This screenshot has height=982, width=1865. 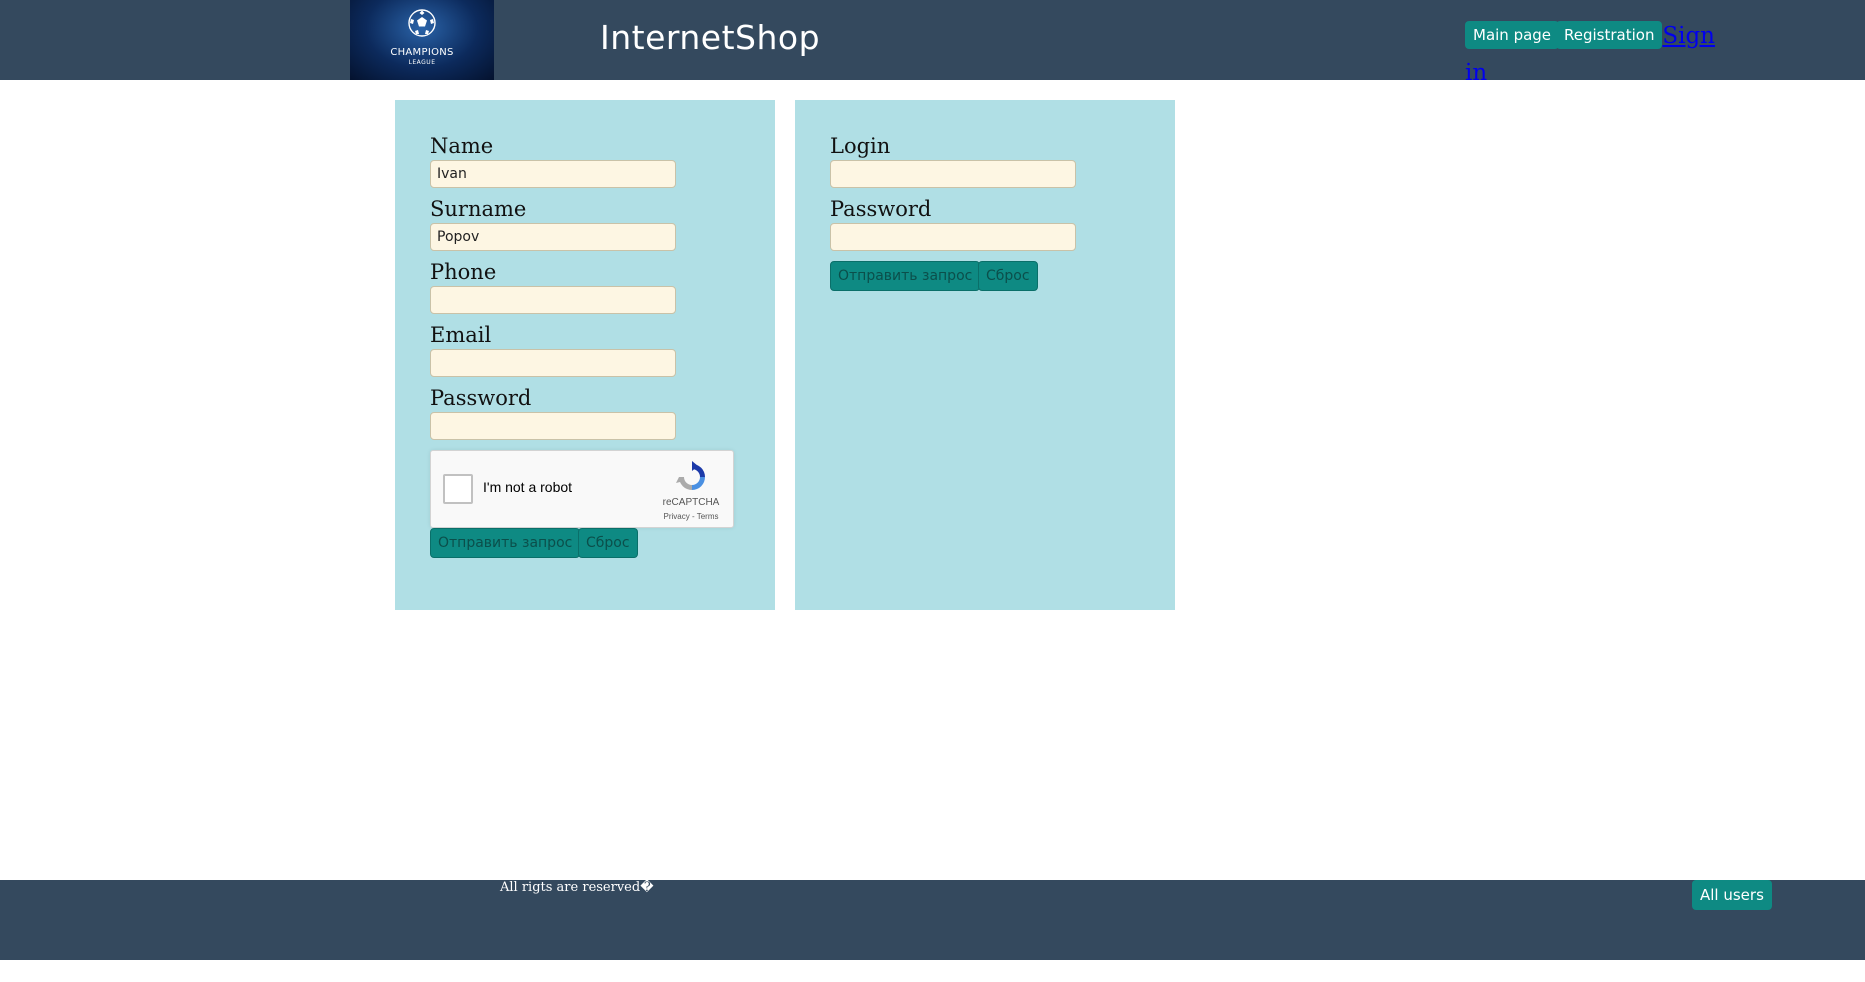 What do you see at coordinates (691, 516) in the screenshot?
I see `recaptcha-privacy-terms: Privacy - Terms` at bounding box center [691, 516].